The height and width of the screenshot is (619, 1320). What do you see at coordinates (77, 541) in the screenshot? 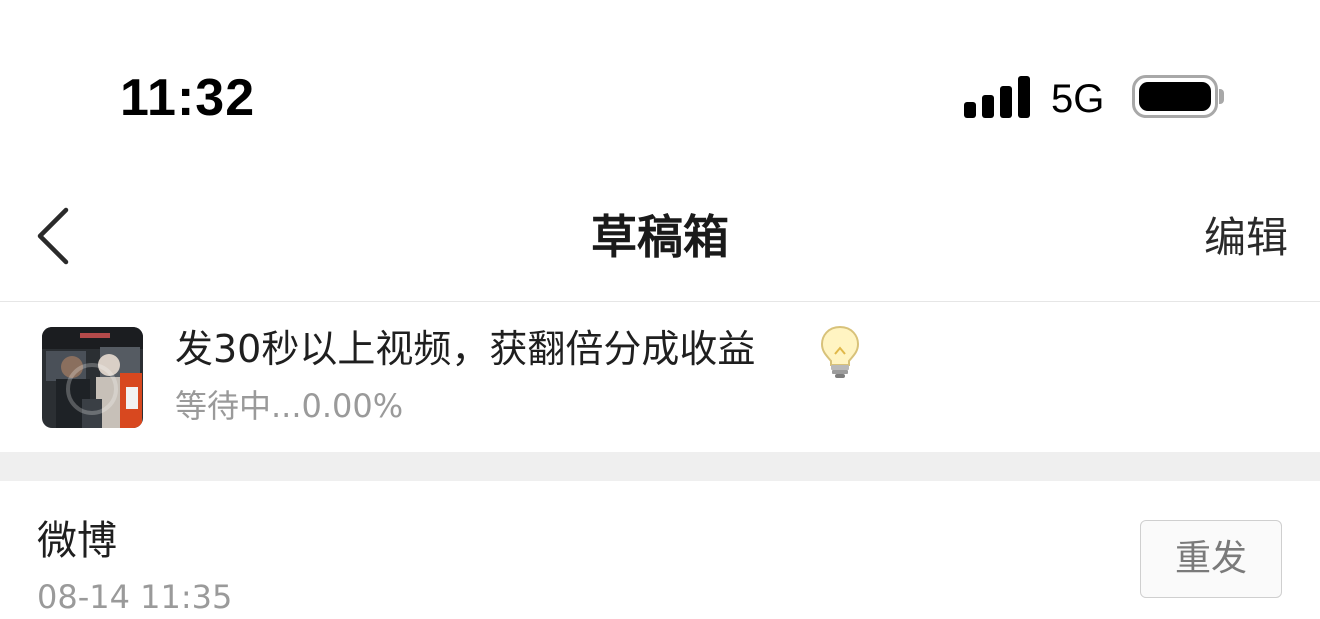
I see `draft-source: 微博` at bounding box center [77, 541].